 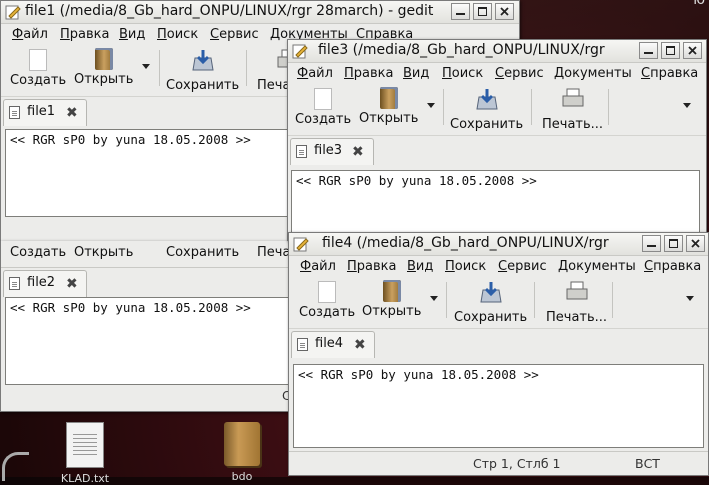 What do you see at coordinates (461, 50) in the screenshot?
I see `window-title: file3 (/media/8_Gb_hard_ONPU/LINUX/rgr` at bounding box center [461, 50].